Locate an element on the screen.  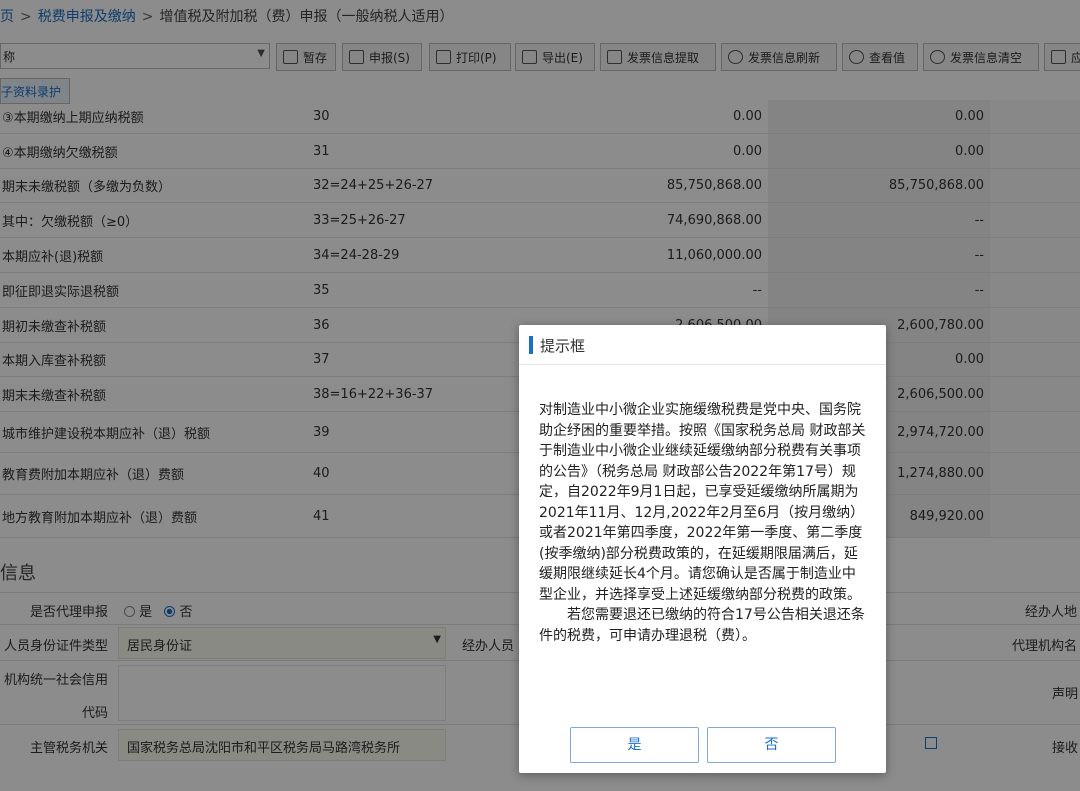
dialog-title-accent is located at coordinates (531, 345).